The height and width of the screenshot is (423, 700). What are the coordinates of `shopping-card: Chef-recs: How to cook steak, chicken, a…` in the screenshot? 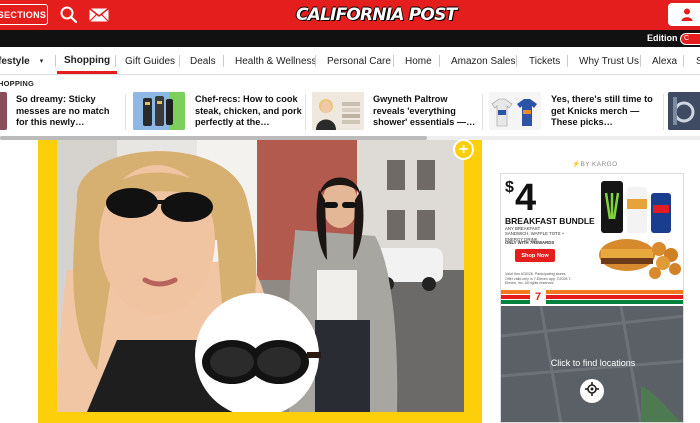 It's located at (219, 112).